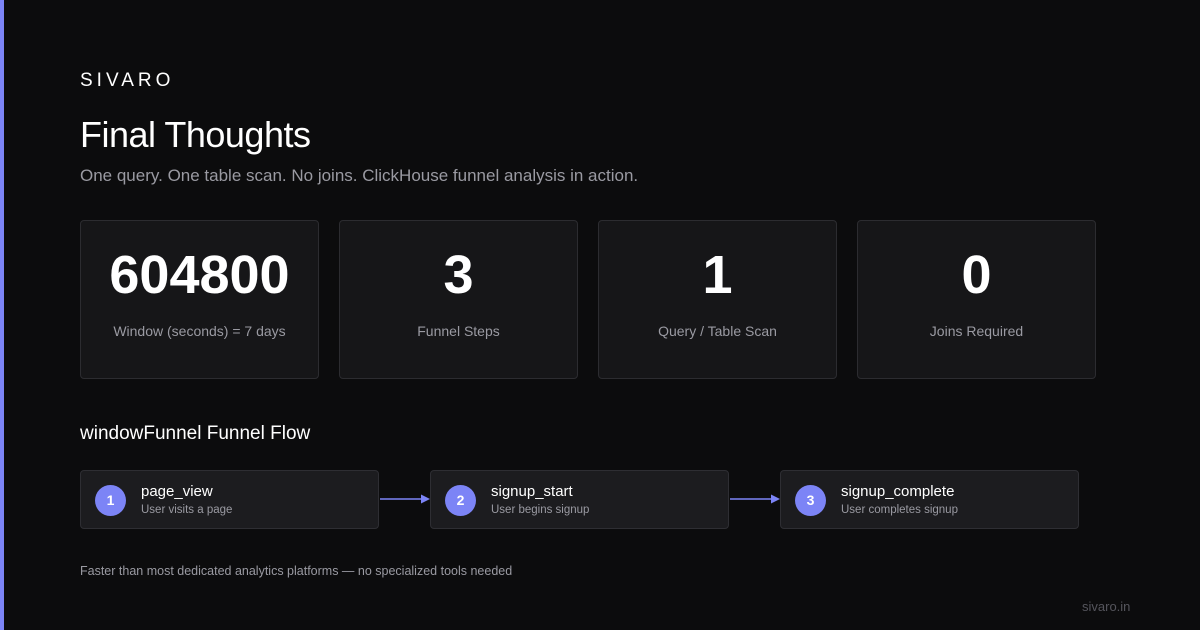 Image resolution: width=1200 pixels, height=630 pixels. I want to click on stat-card-funnel-steps: 3 Funnel Steps, so click(458, 299).